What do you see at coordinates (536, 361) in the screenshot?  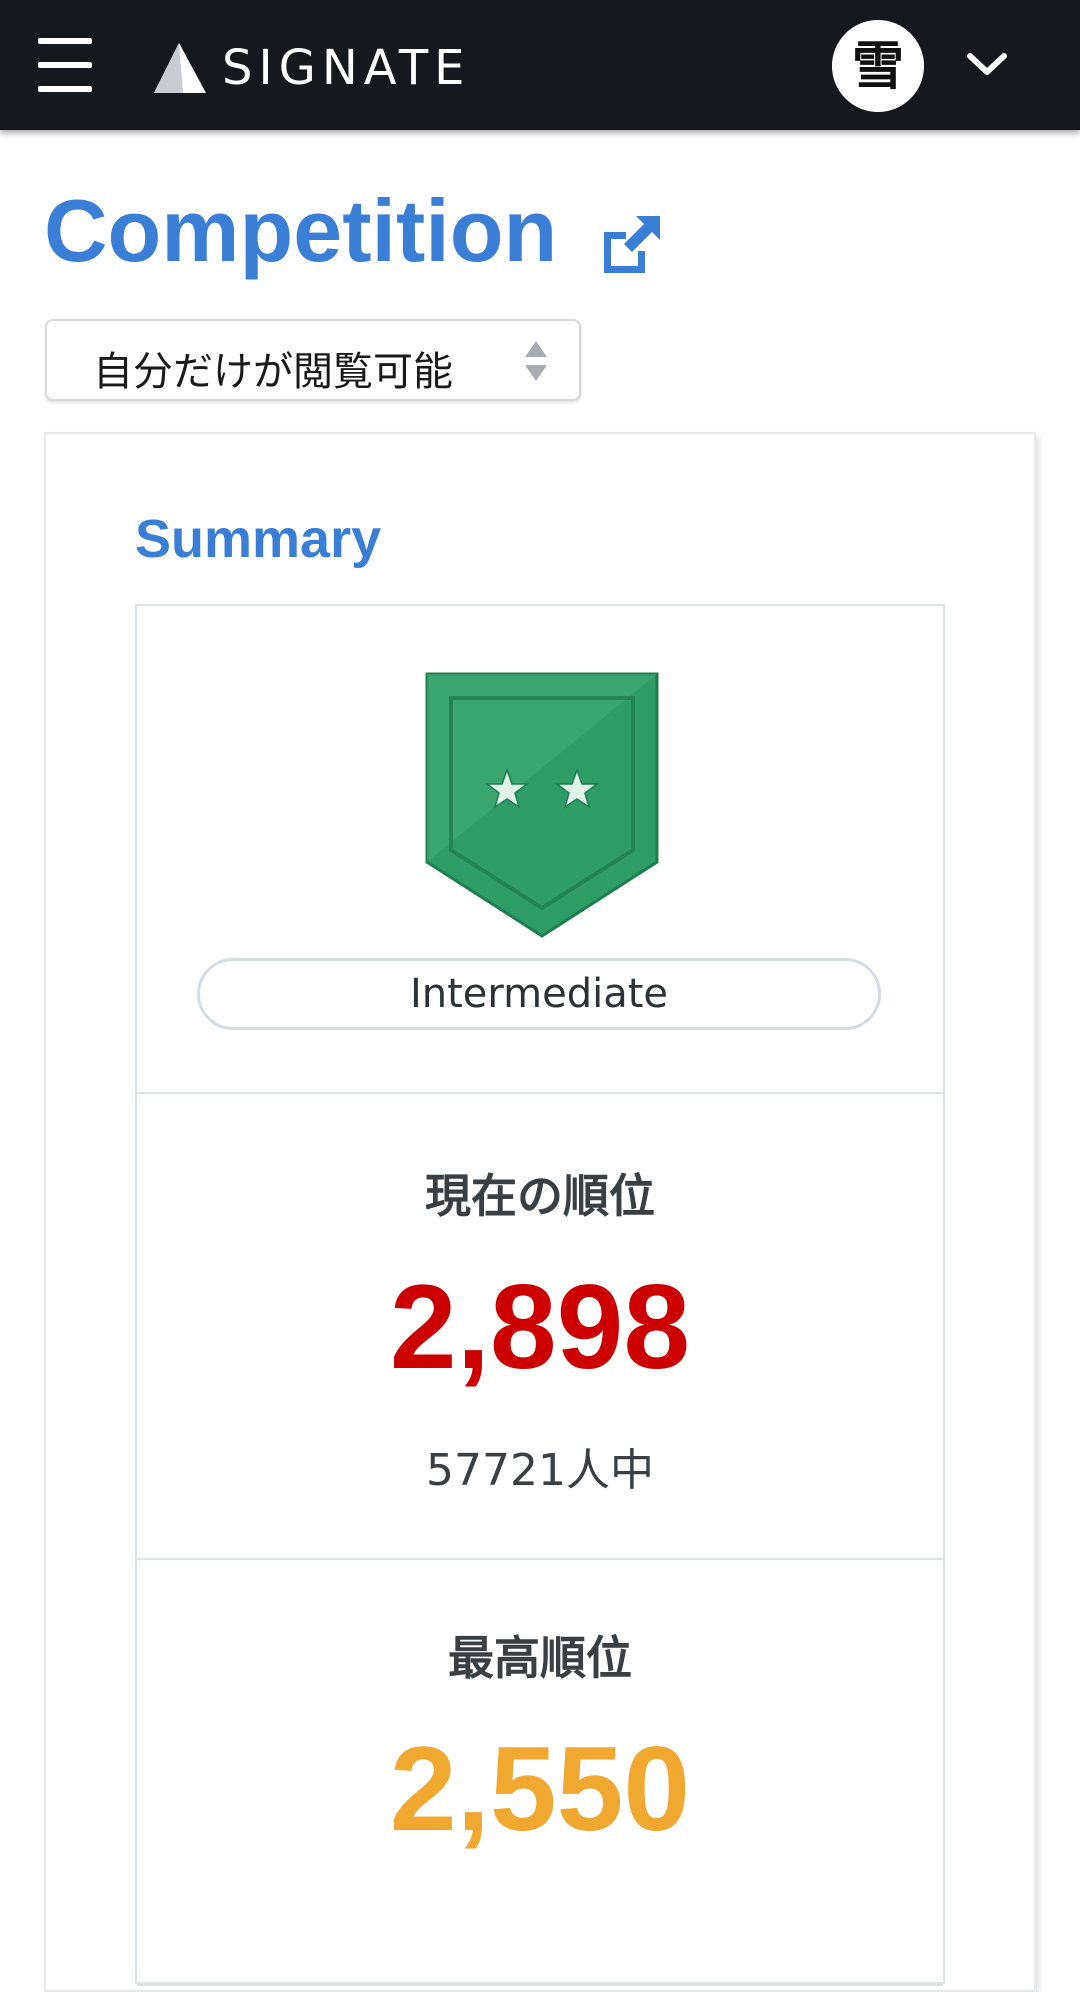 I see `select-arrows-icon` at bounding box center [536, 361].